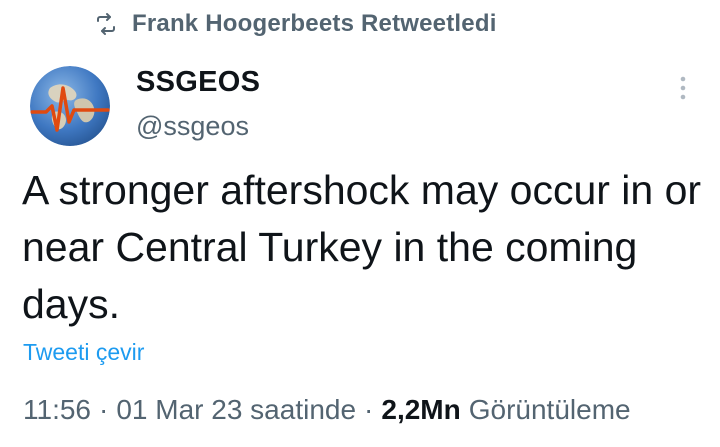 This screenshot has width=720, height=447. I want to click on tweet-date: 01 Mar 23 saatinde, so click(236, 410).